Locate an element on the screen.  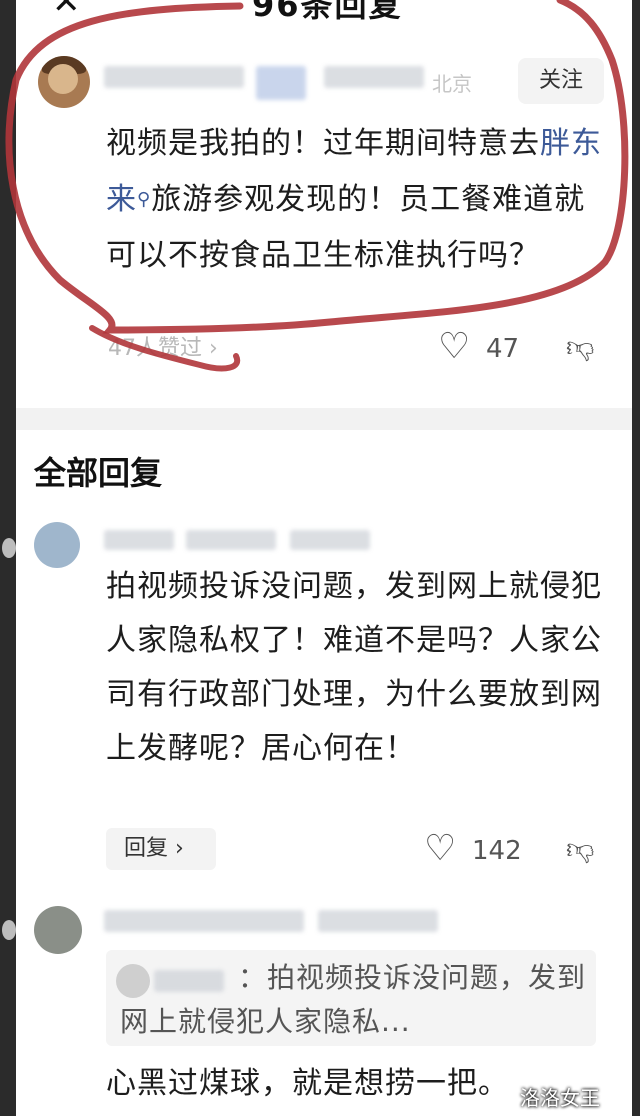
section-divider is located at coordinates (324, 419).